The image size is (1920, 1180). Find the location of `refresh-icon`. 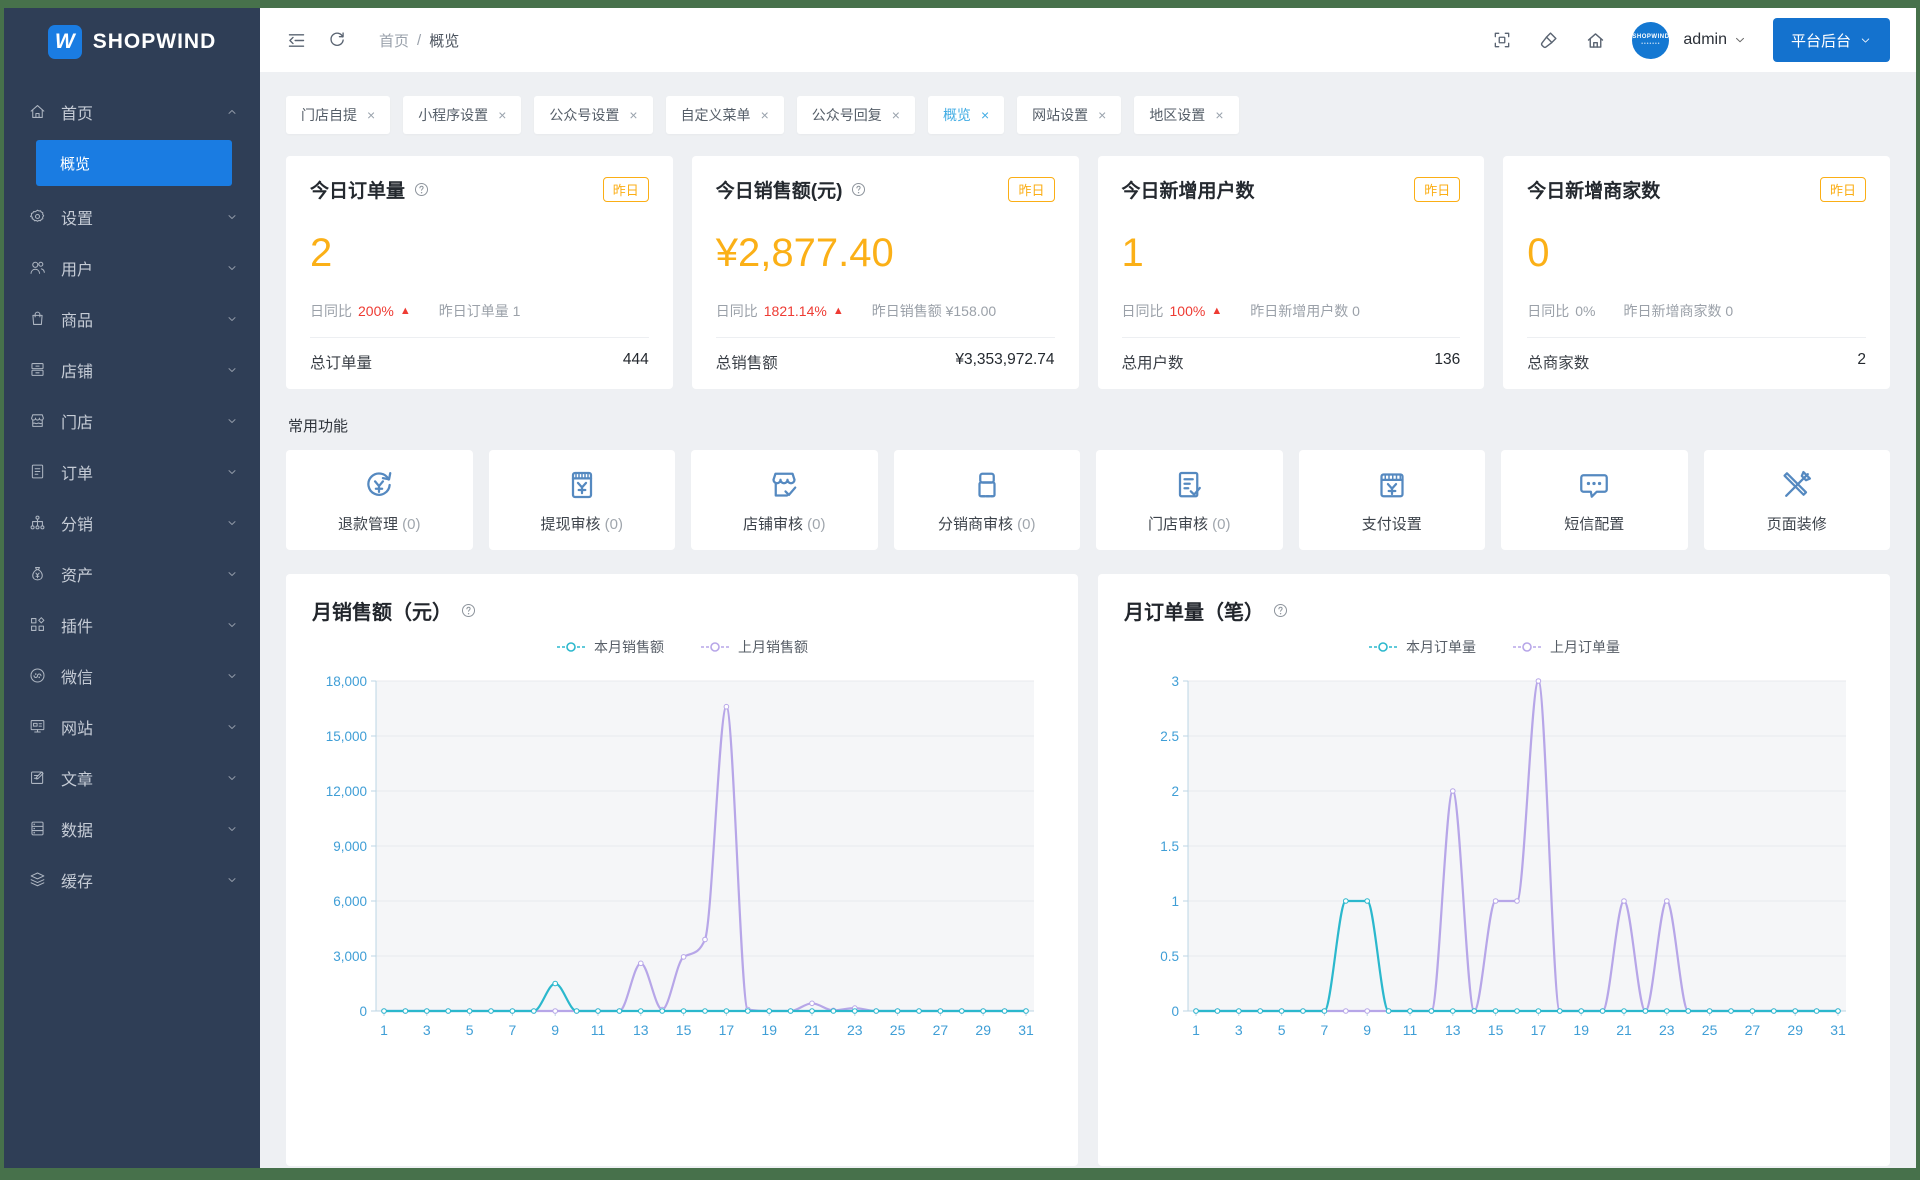

refresh-icon is located at coordinates (337, 40).